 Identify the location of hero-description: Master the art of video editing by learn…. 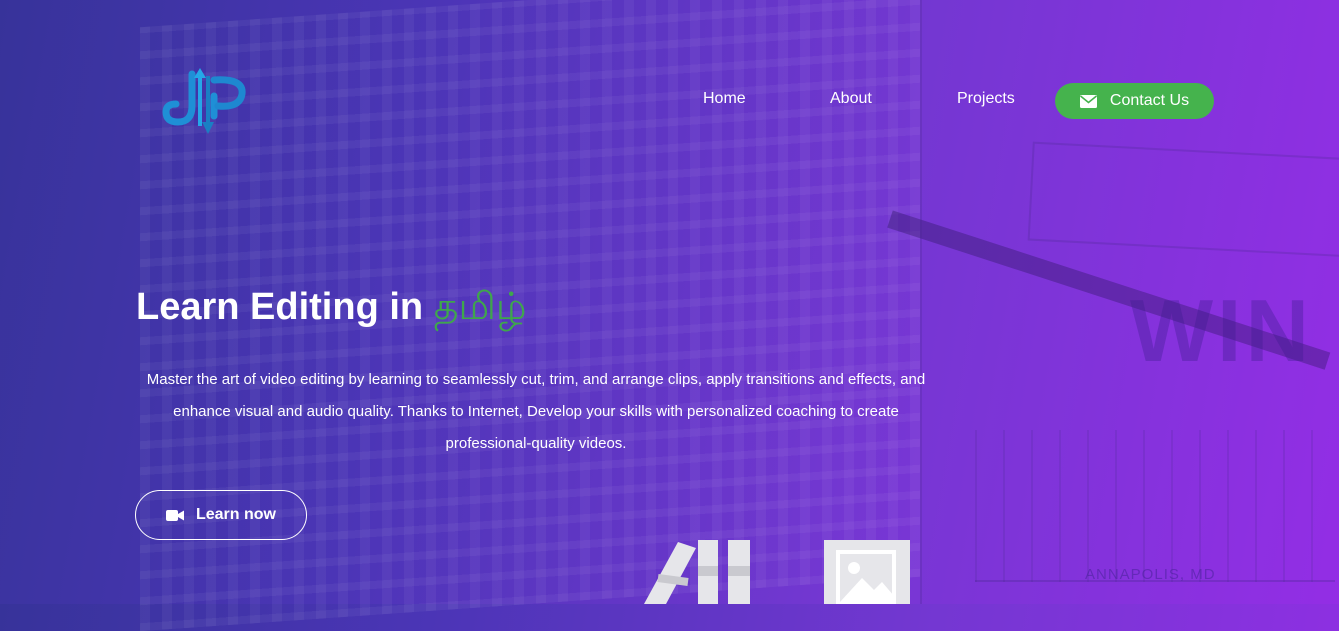
(536, 411).